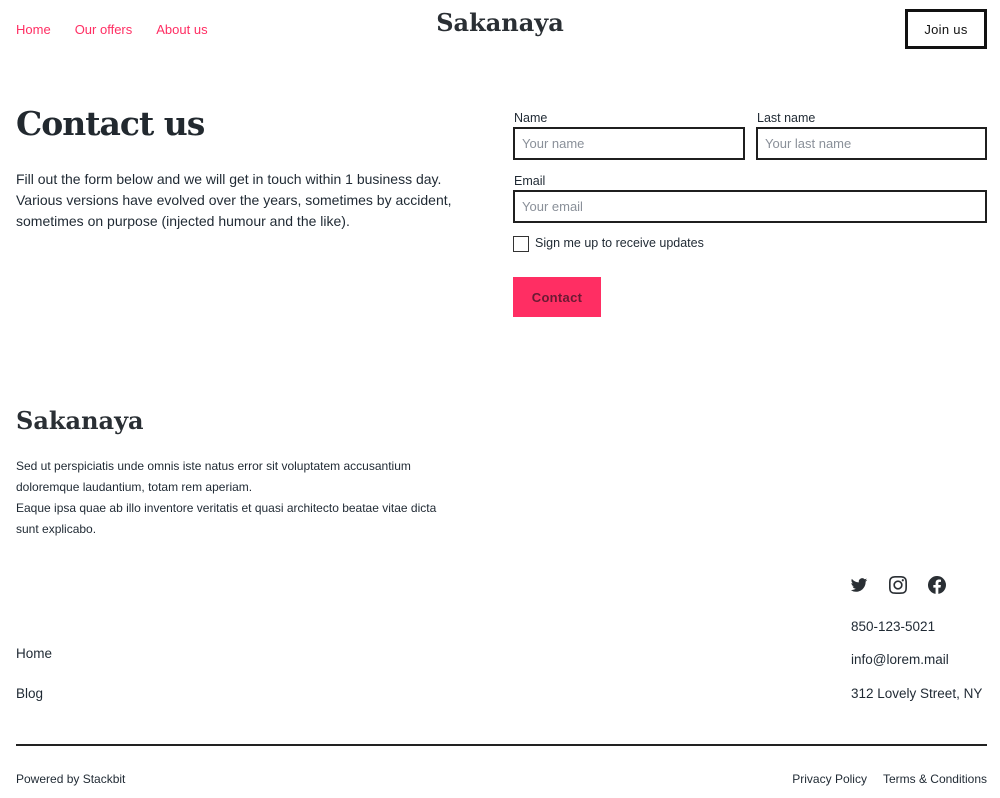 The image size is (1000, 798). I want to click on facebook-icon, so click(937, 585).